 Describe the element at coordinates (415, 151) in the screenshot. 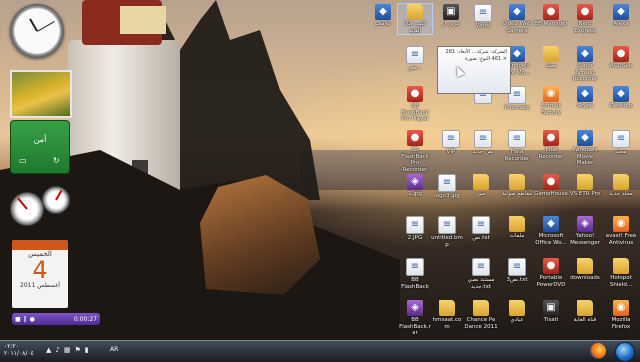

I see `desktop-icon-bb-flashback-recorder: ● BB FlashBack Pro Recorder` at that location.